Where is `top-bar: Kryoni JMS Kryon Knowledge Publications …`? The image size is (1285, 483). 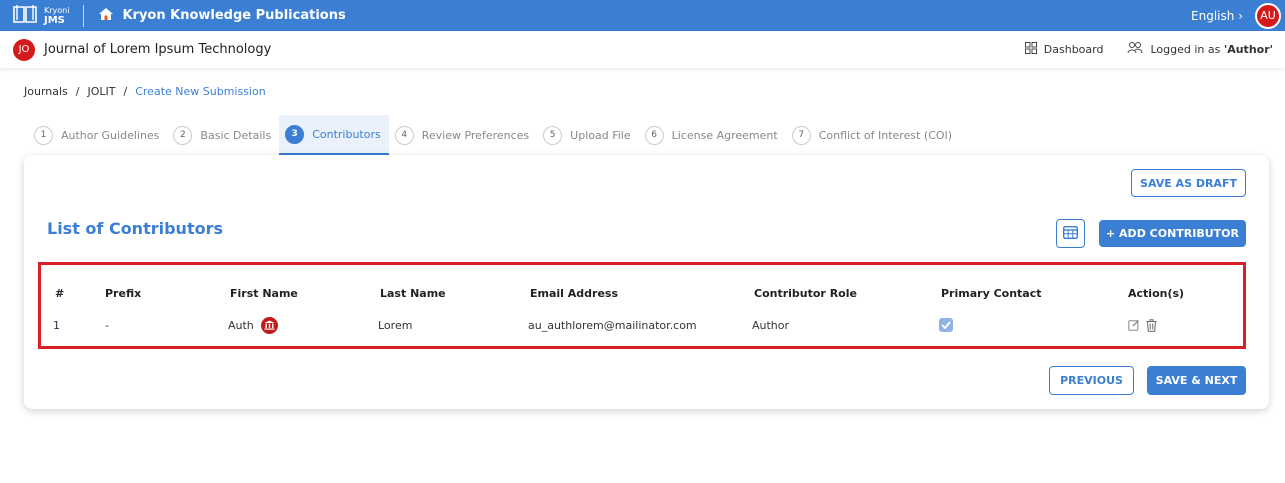 top-bar: Kryoni JMS Kryon Knowledge Publications … is located at coordinates (642, 15).